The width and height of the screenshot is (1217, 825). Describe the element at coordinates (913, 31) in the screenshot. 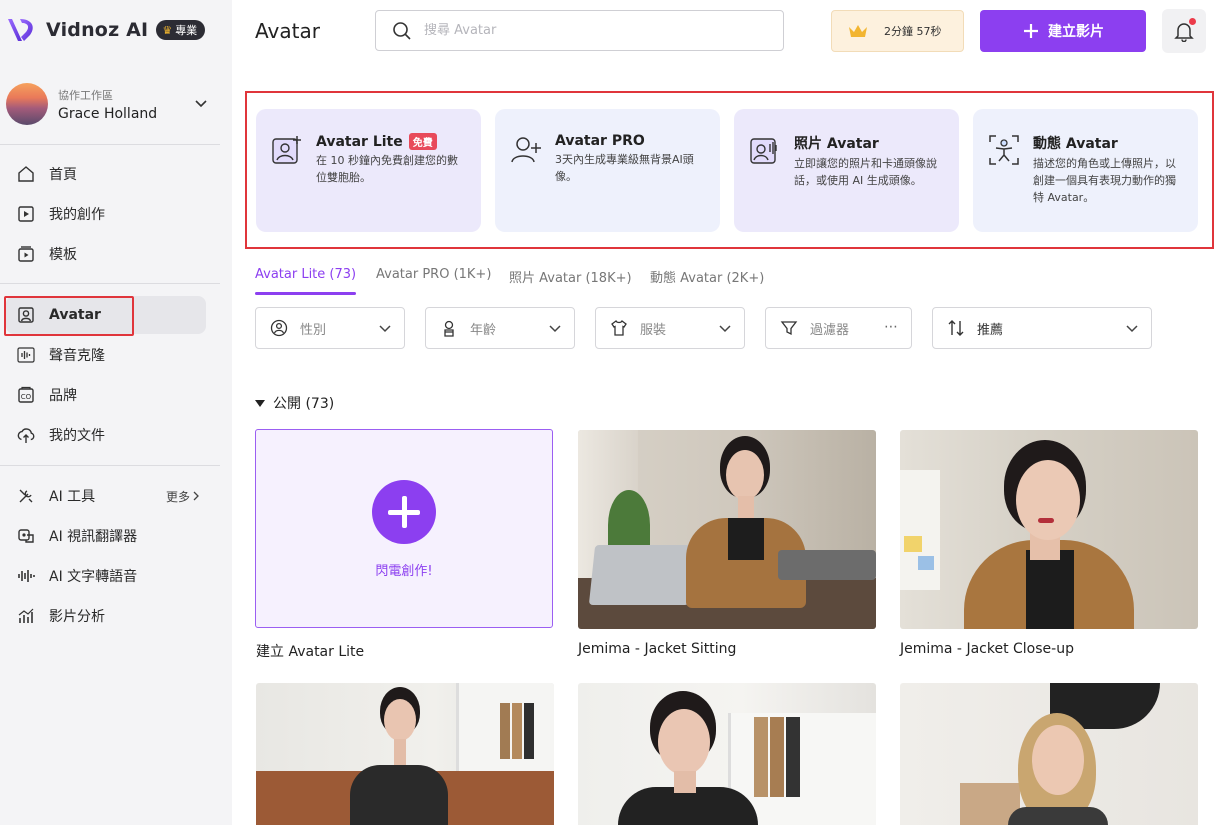

I see `credits-text: 2分鐘 57秒` at that location.